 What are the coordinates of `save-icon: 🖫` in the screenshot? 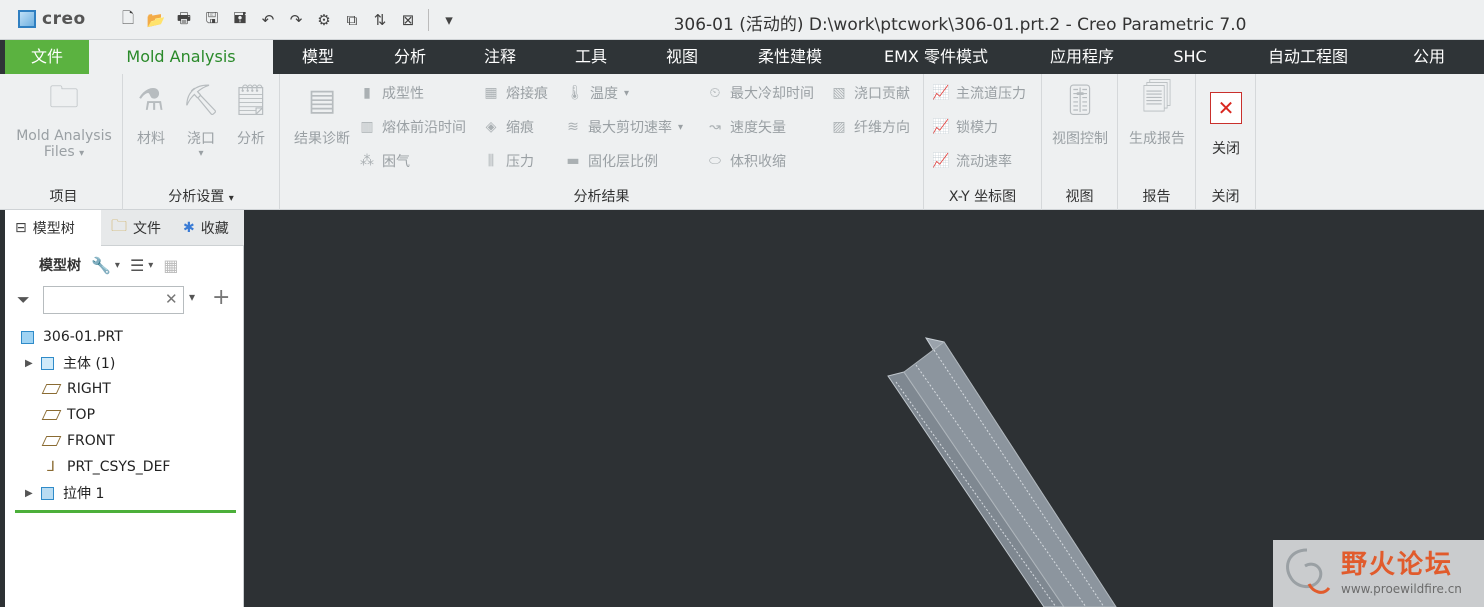 It's located at (212, 20).